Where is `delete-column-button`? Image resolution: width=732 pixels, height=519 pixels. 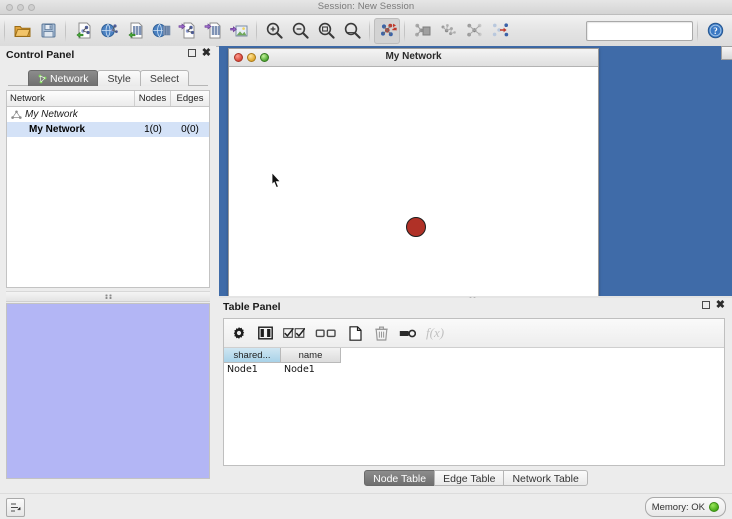 delete-column-button is located at coordinates (381, 333).